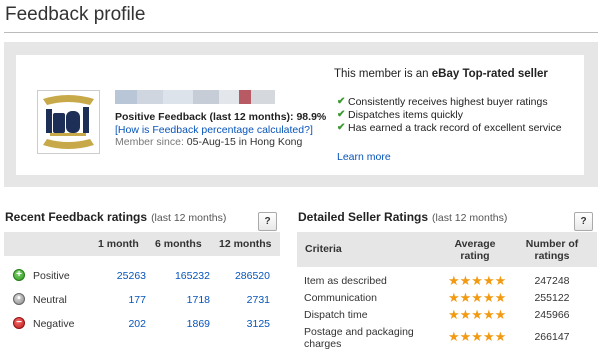  I want to click on top-rated-heading: This member is an eBay Top-rated seller, so click(441, 74).